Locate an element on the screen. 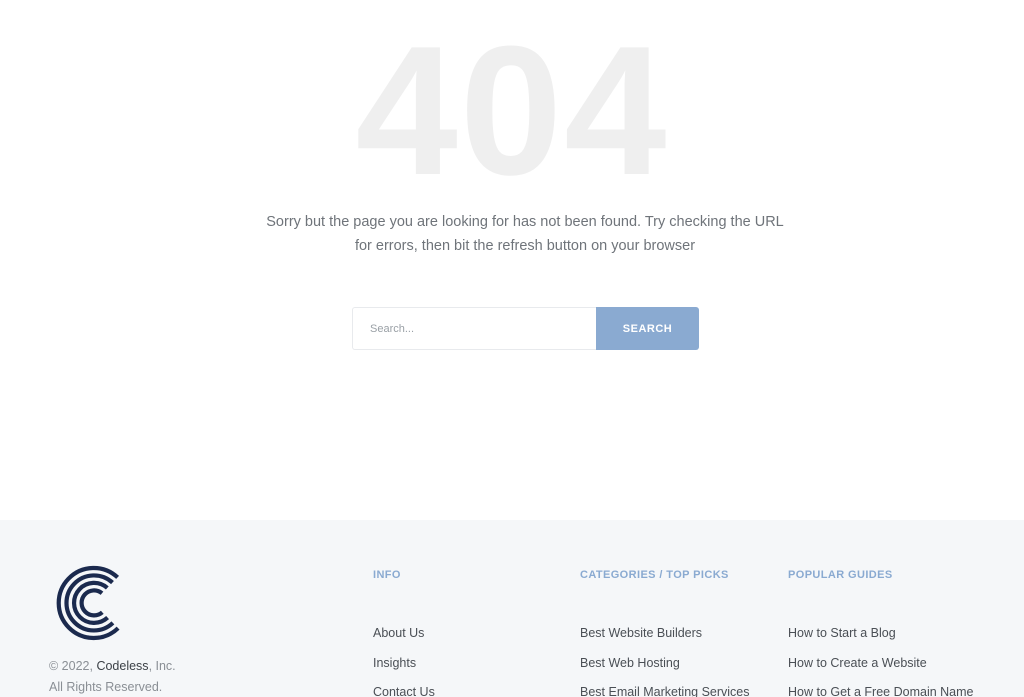 The image size is (1024, 697). footer-link-insights: Insights is located at coordinates (404, 664).